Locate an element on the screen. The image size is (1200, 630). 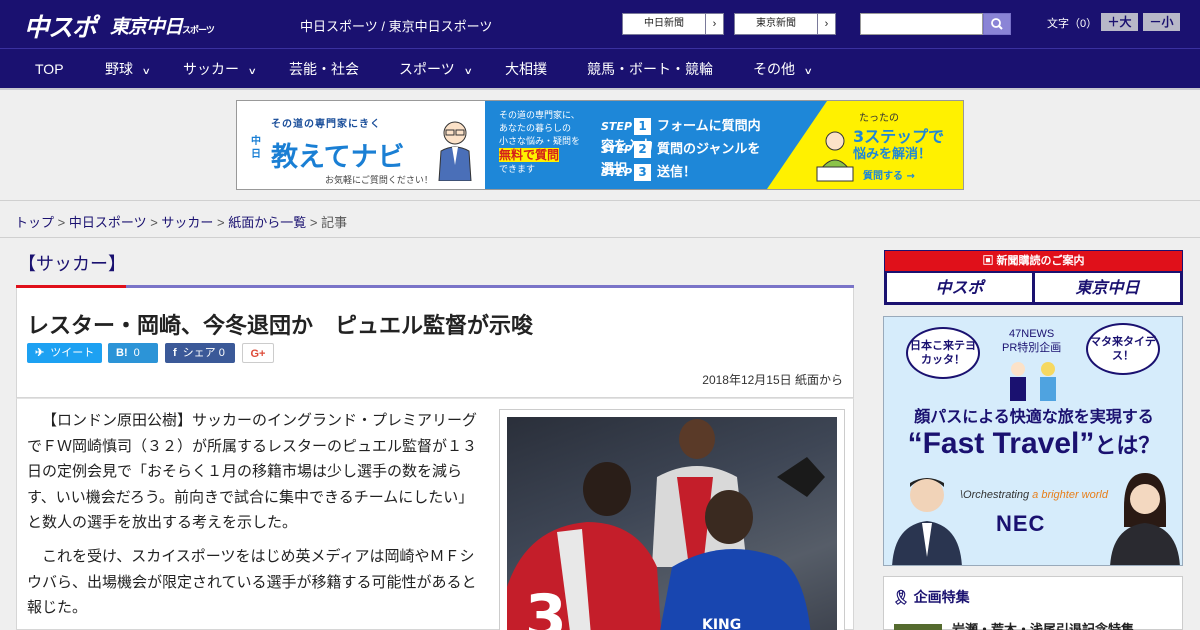
nav-other: その他 ∨ is located at coordinates (783, 69).